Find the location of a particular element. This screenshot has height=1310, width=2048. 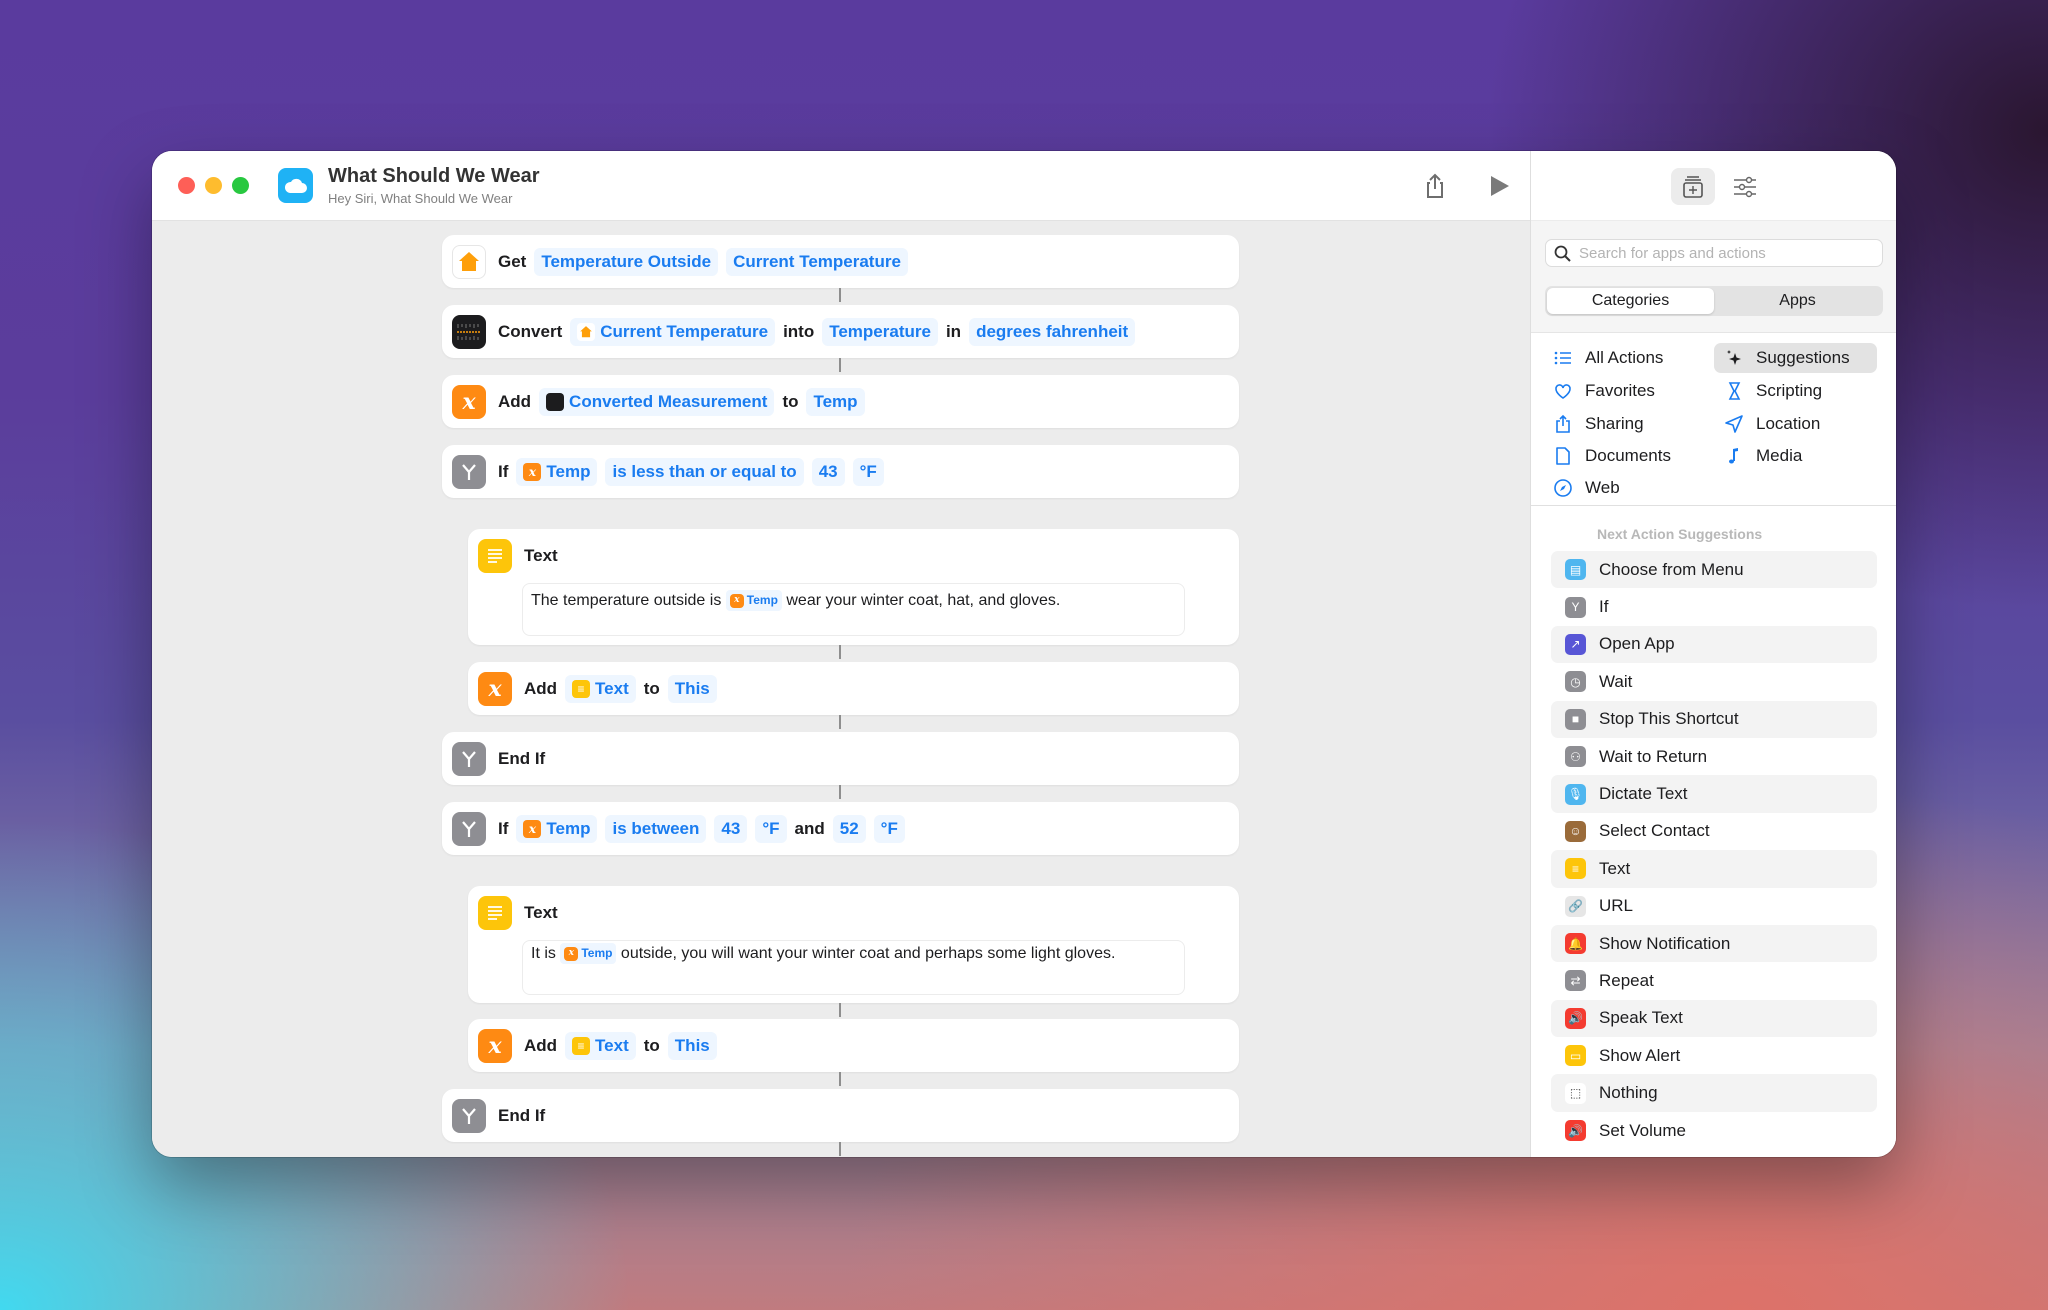

speaker-icon: 🔊 is located at coordinates (1575, 1131).